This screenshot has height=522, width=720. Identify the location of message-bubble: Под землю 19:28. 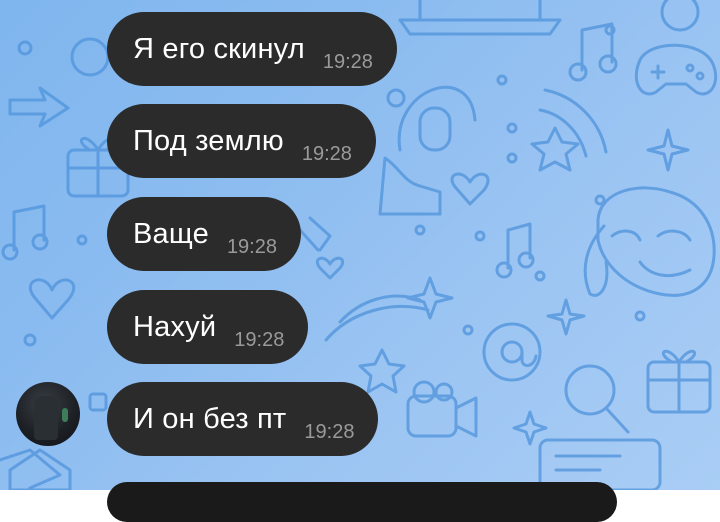
(241, 141).